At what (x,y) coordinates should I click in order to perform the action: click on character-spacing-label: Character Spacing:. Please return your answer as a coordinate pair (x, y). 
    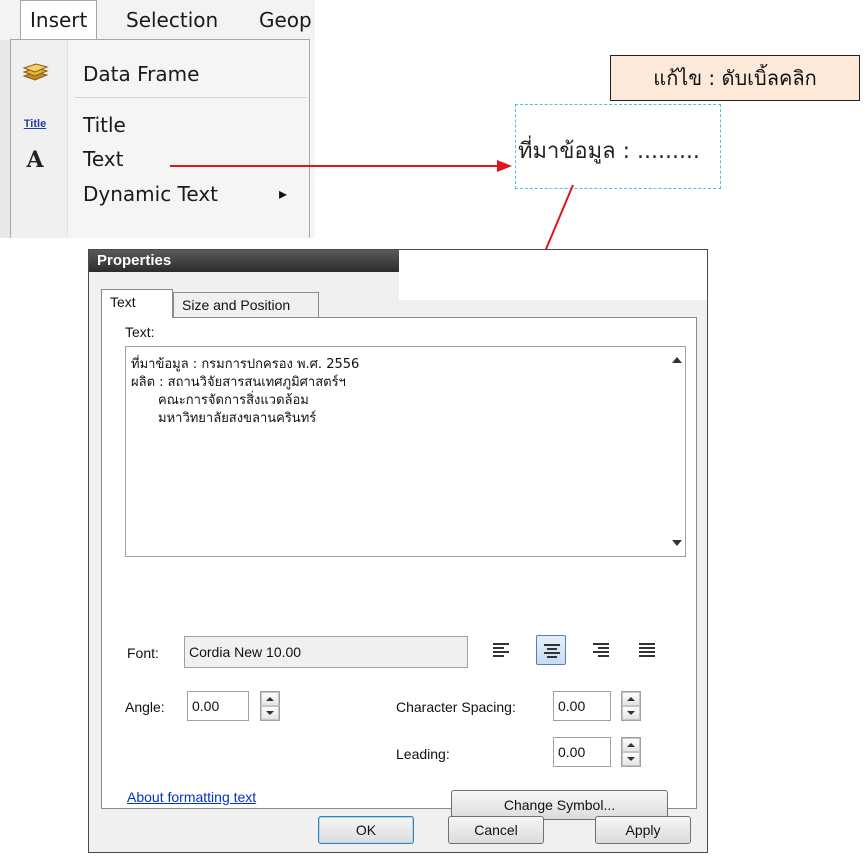
    Looking at the image, I should click on (456, 707).